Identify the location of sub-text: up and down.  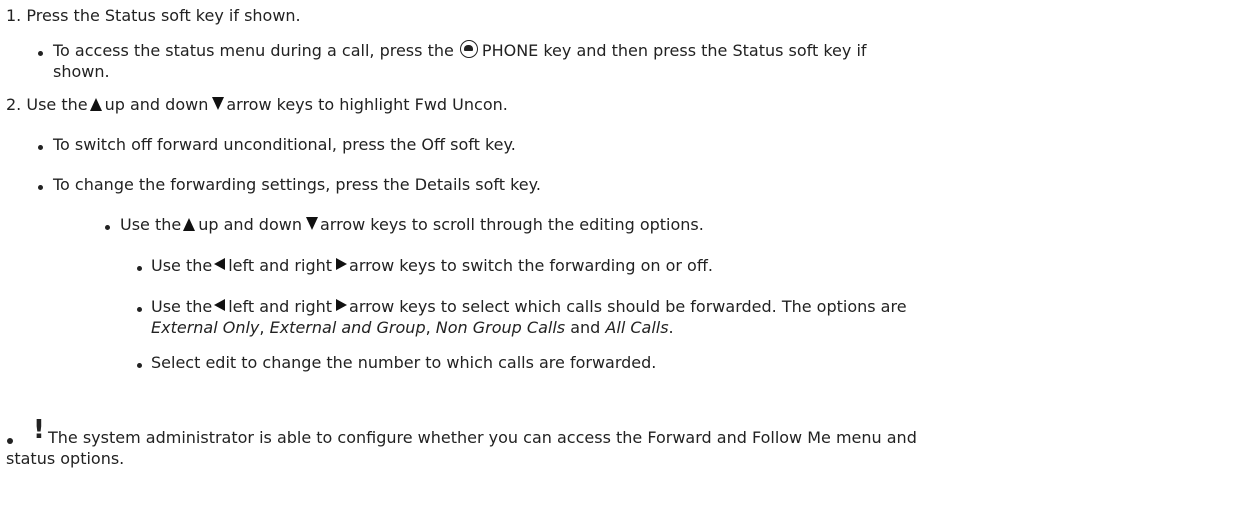
(250, 224).